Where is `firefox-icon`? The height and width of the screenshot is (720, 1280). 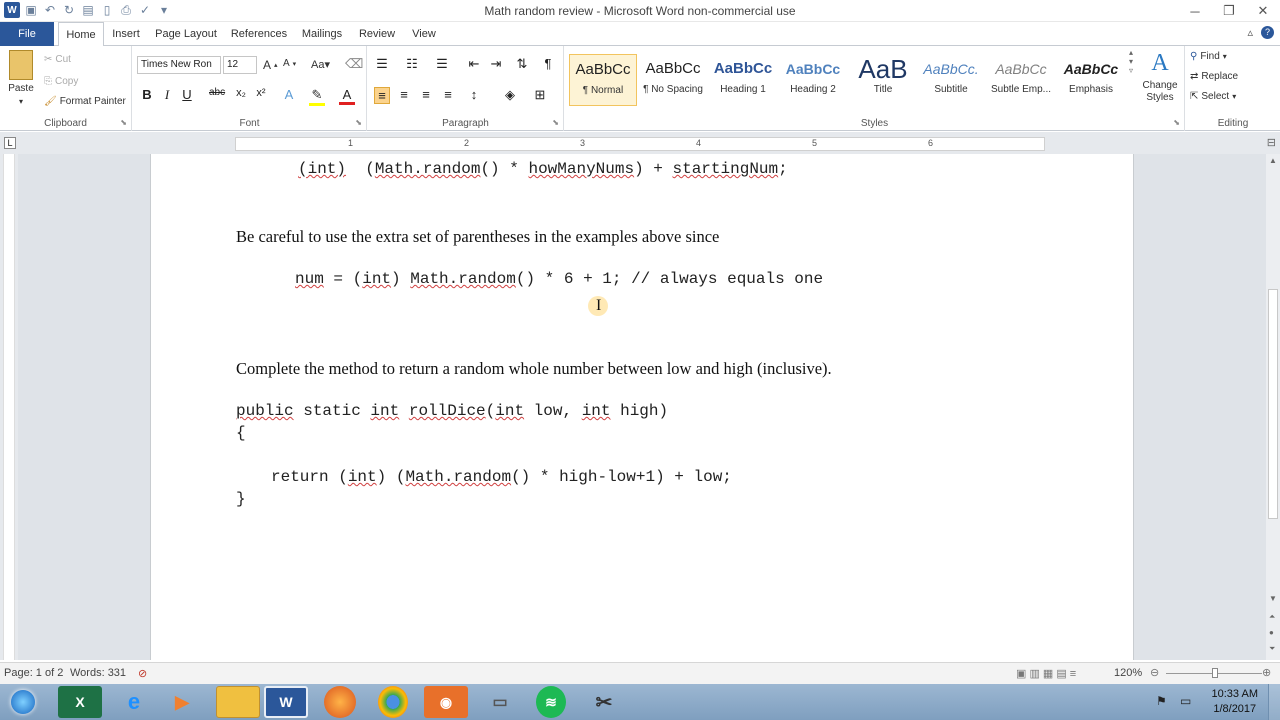 firefox-icon is located at coordinates (340, 702).